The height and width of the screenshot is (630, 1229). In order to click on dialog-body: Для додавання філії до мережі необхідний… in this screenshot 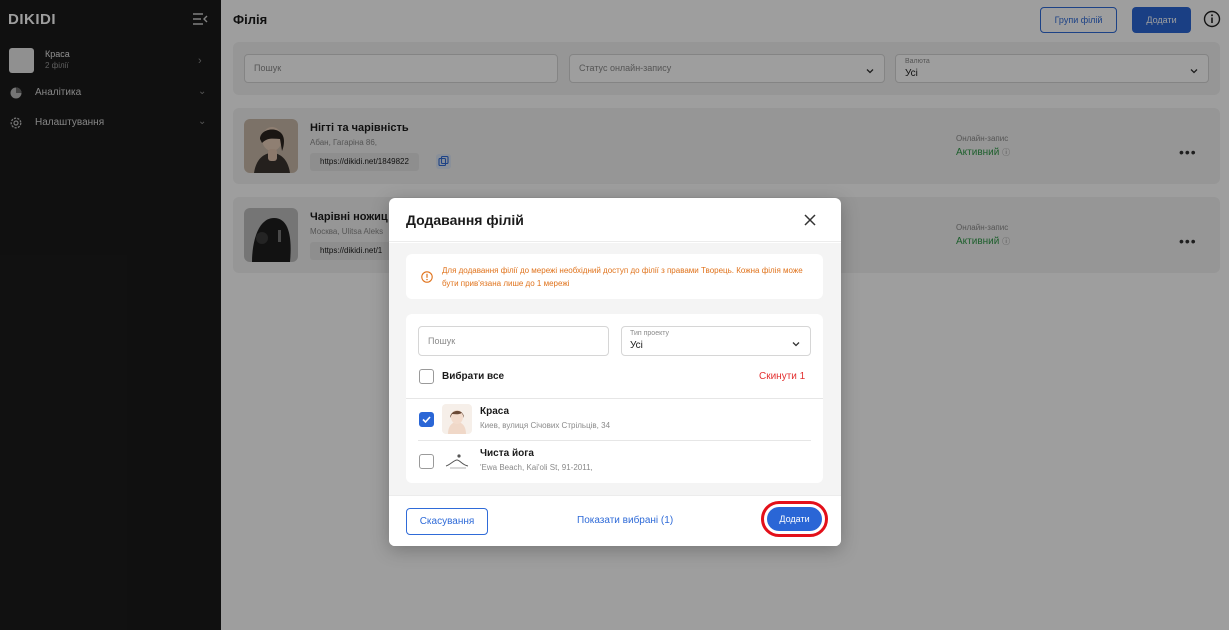, I will do `click(615, 369)`.